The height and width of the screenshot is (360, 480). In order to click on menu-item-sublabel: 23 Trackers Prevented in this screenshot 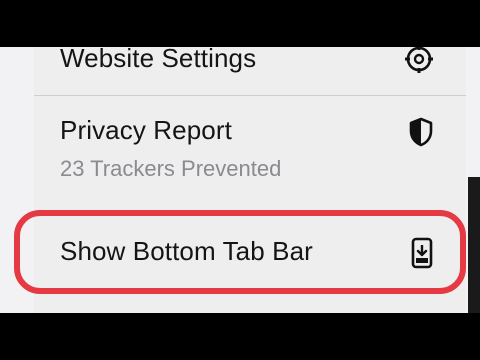, I will do `click(171, 168)`.